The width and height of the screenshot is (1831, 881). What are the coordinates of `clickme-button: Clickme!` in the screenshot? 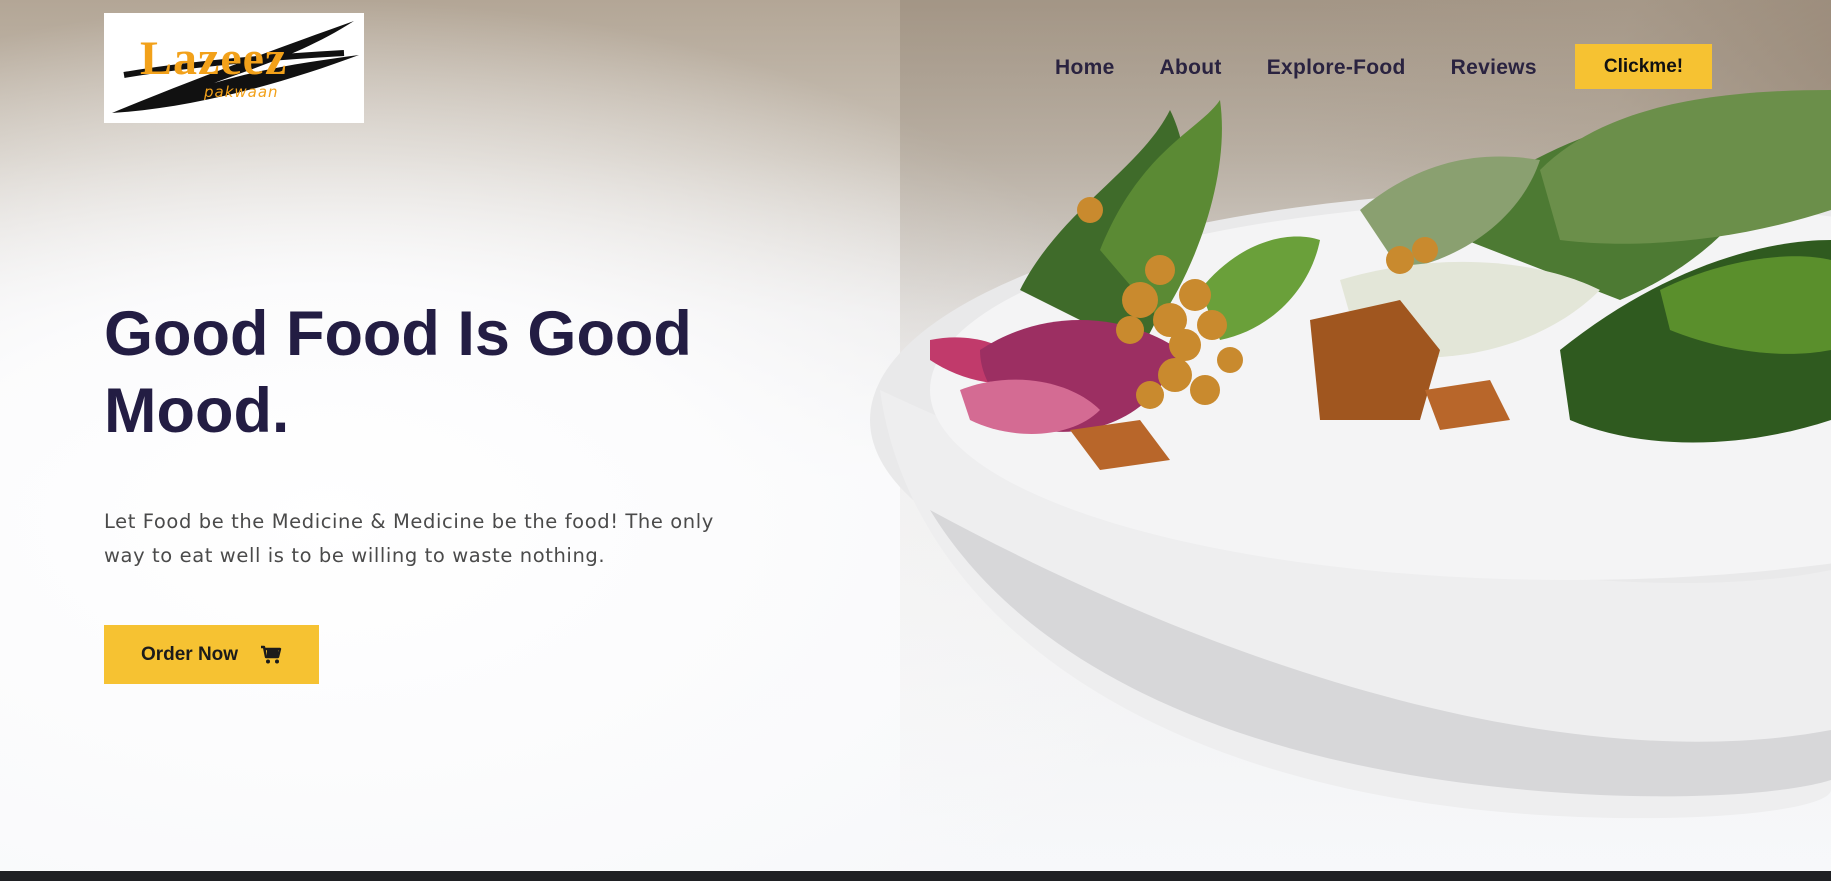 It's located at (1643, 66).